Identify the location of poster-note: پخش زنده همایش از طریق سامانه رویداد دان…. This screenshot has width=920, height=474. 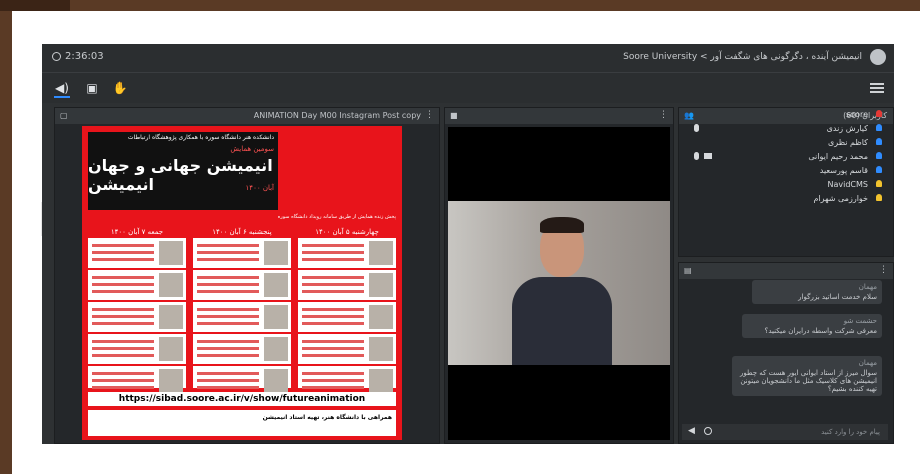
(336, 217).